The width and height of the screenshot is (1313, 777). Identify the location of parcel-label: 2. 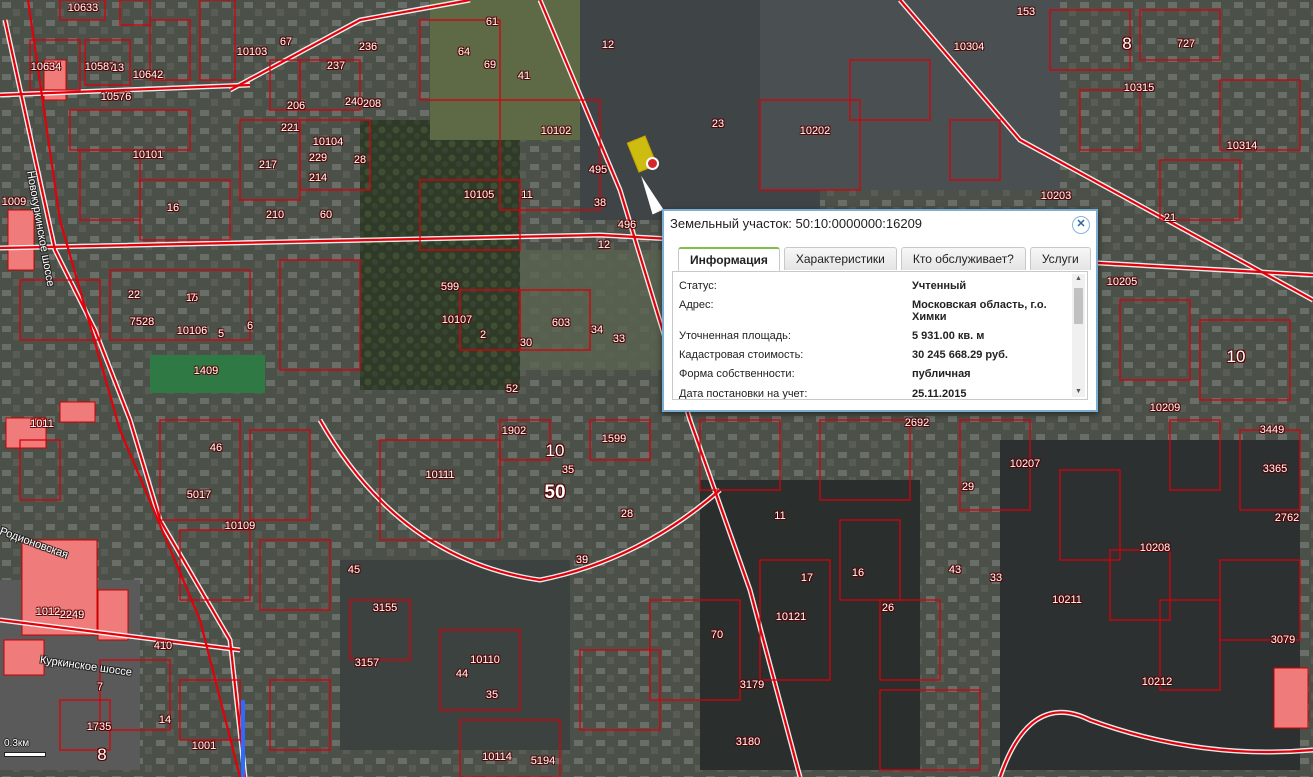
(483, 335).